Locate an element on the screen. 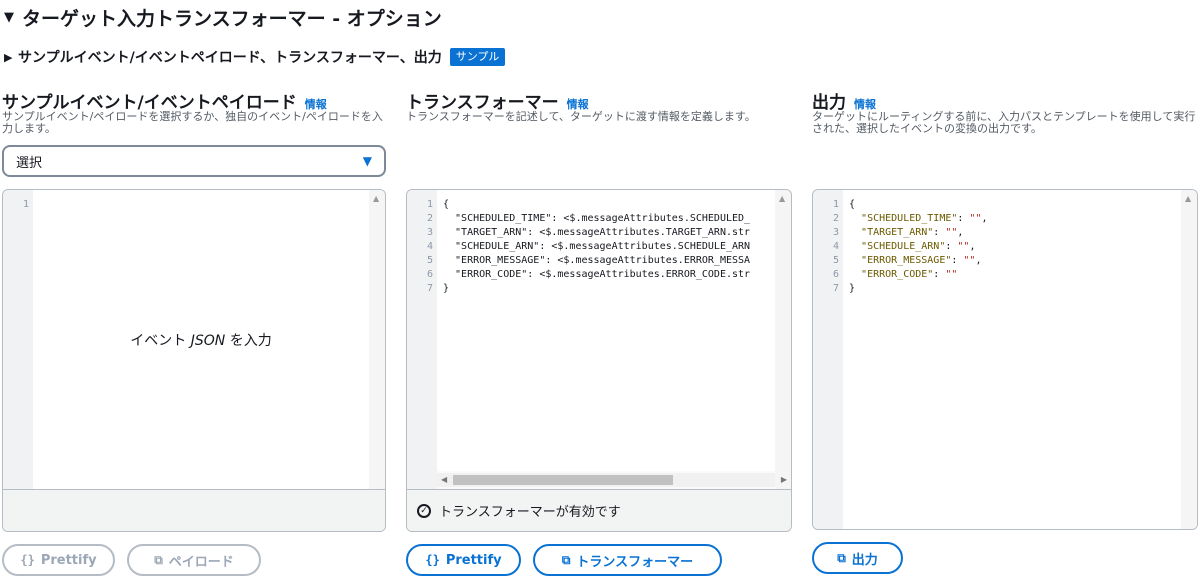  section-title: ターゲット入力トランスフォーマー - オプション is located at coordinates (232, 18).